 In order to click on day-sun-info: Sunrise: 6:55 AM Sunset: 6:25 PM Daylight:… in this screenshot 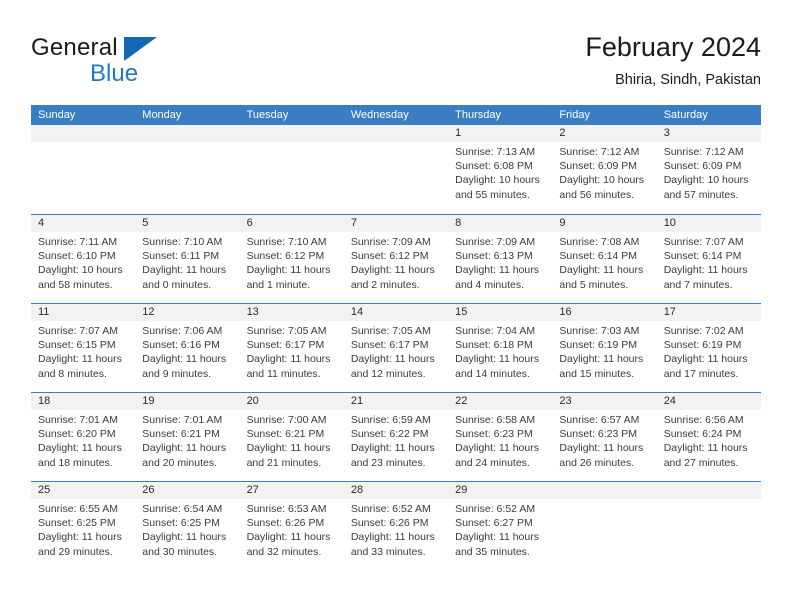, I will do `click(83, 529)`.